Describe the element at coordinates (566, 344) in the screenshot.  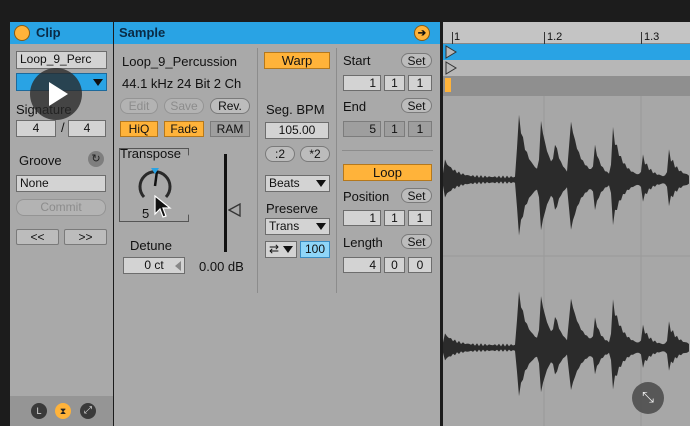
I see `waveform-right-channel` at that location.